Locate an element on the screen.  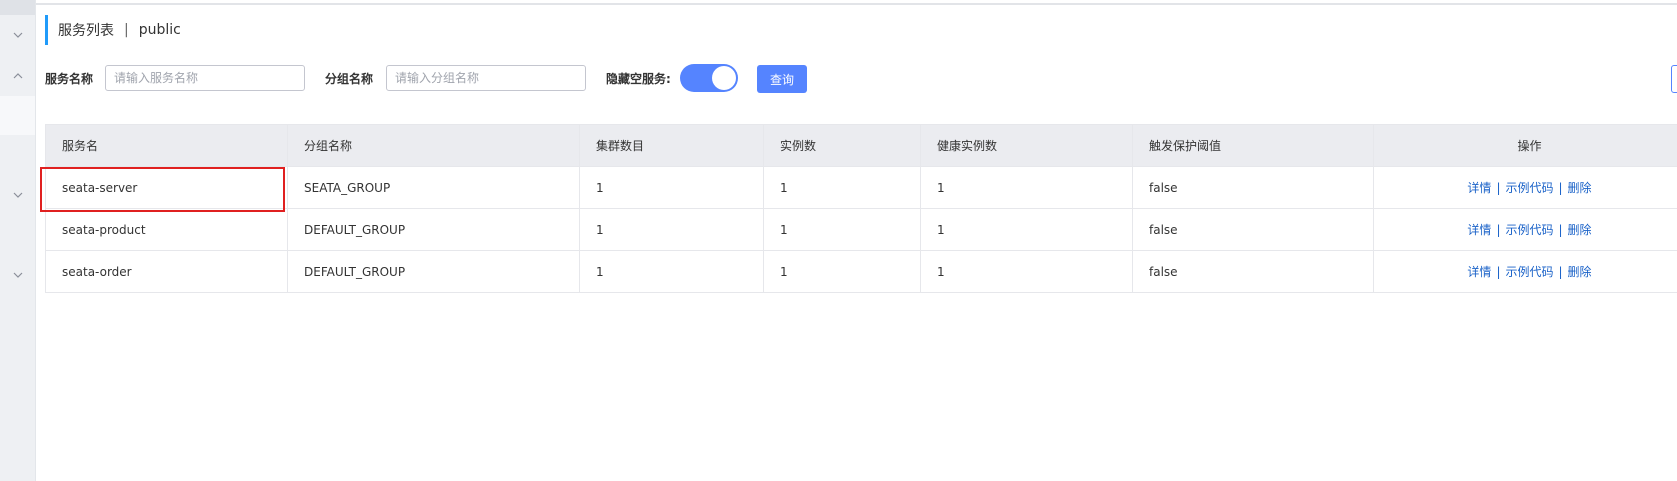
hide-empty-label: 隐藏空服务: is located at coordinates (638, 79).